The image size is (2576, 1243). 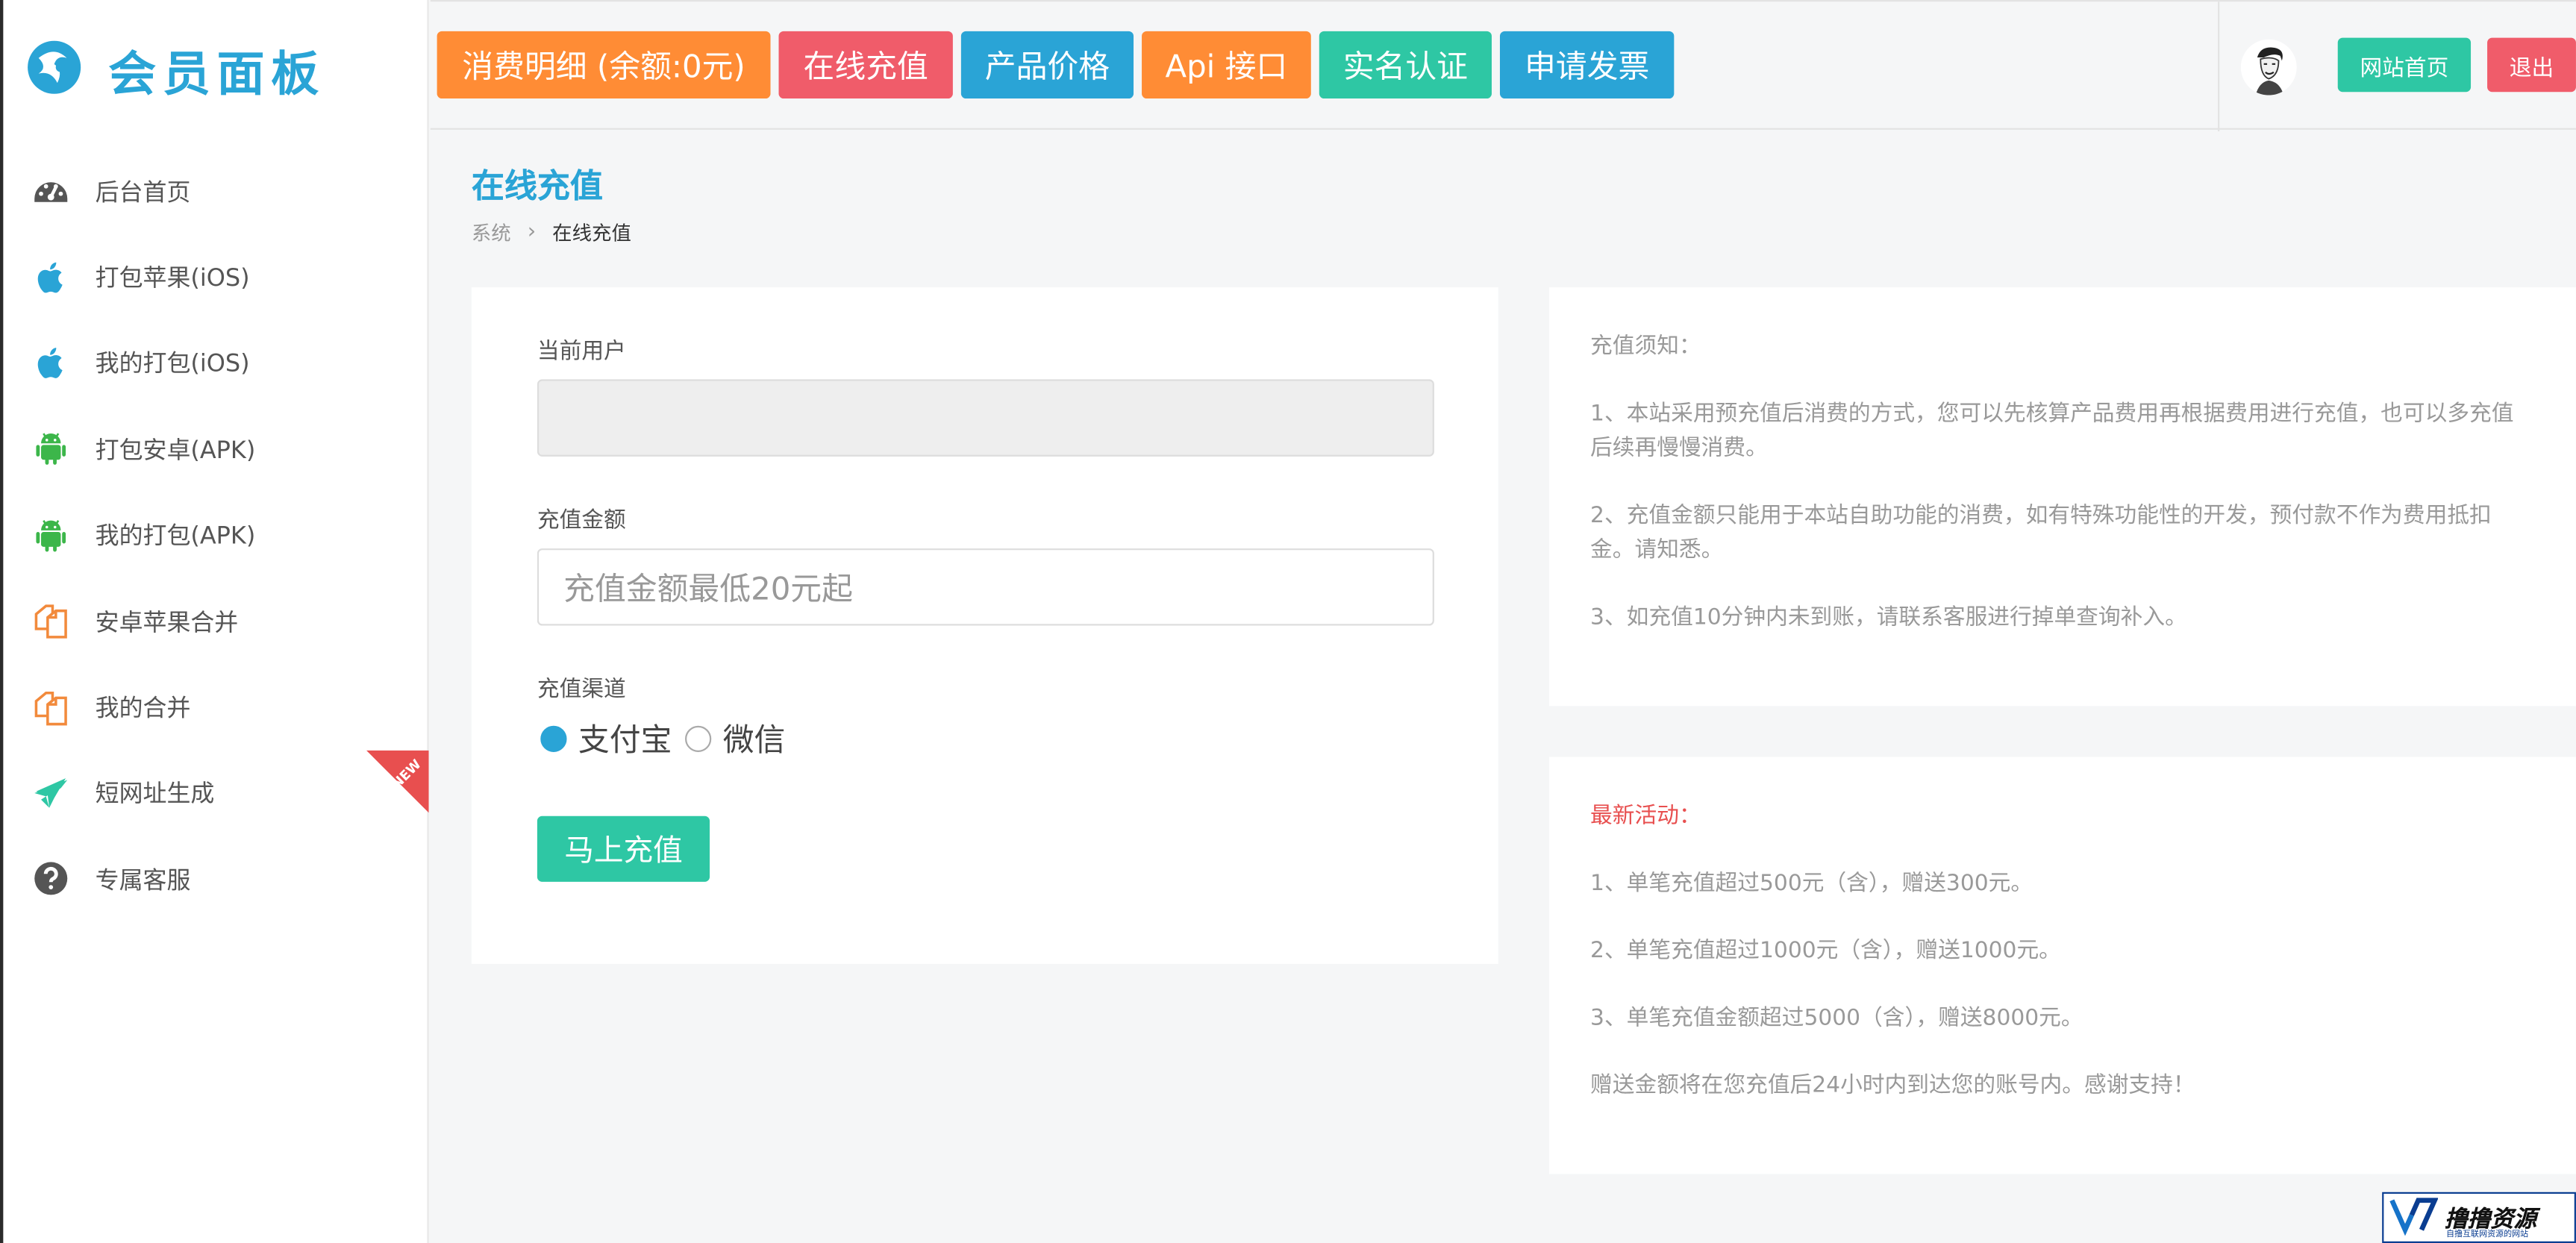 I want to click on sidebar-item-label: 安卓苹果合并, so click(x=167, y=623).